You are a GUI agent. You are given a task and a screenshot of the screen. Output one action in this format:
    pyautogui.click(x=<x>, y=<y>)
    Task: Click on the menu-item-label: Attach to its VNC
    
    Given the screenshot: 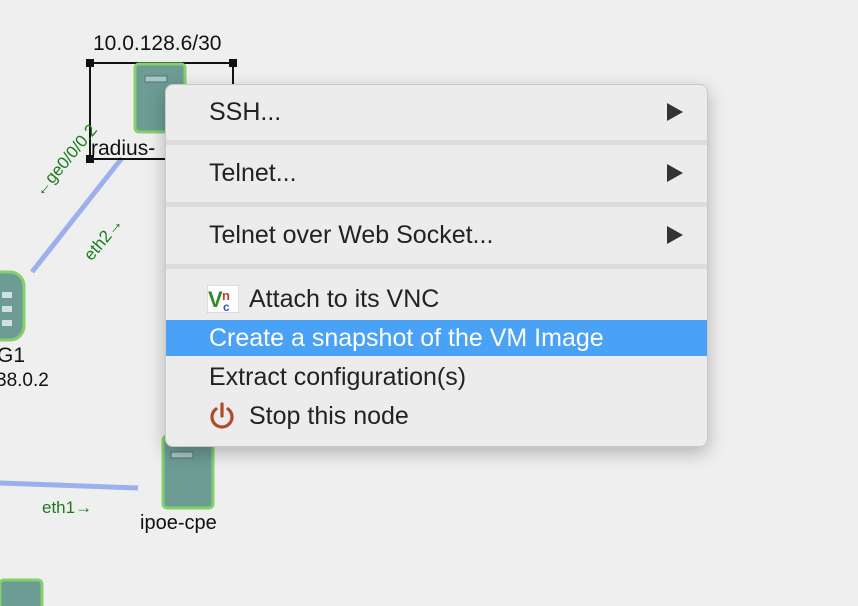 What is the action you would take?
    pyautogui.click(x=344, y=298)
    